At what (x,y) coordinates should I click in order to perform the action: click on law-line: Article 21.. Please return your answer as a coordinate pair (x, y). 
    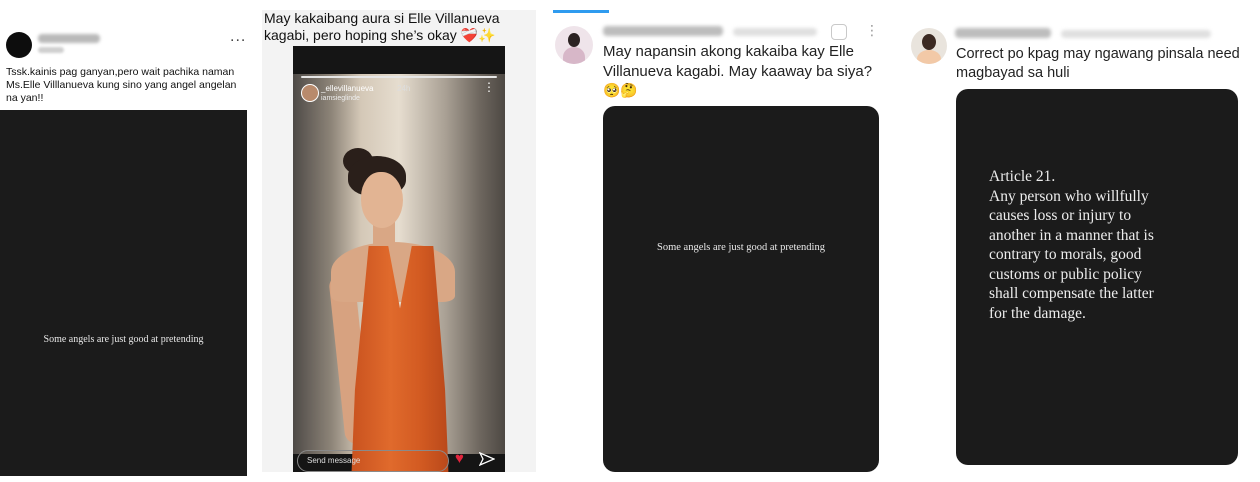
    Looking at the image, I should click on (1022, 176).